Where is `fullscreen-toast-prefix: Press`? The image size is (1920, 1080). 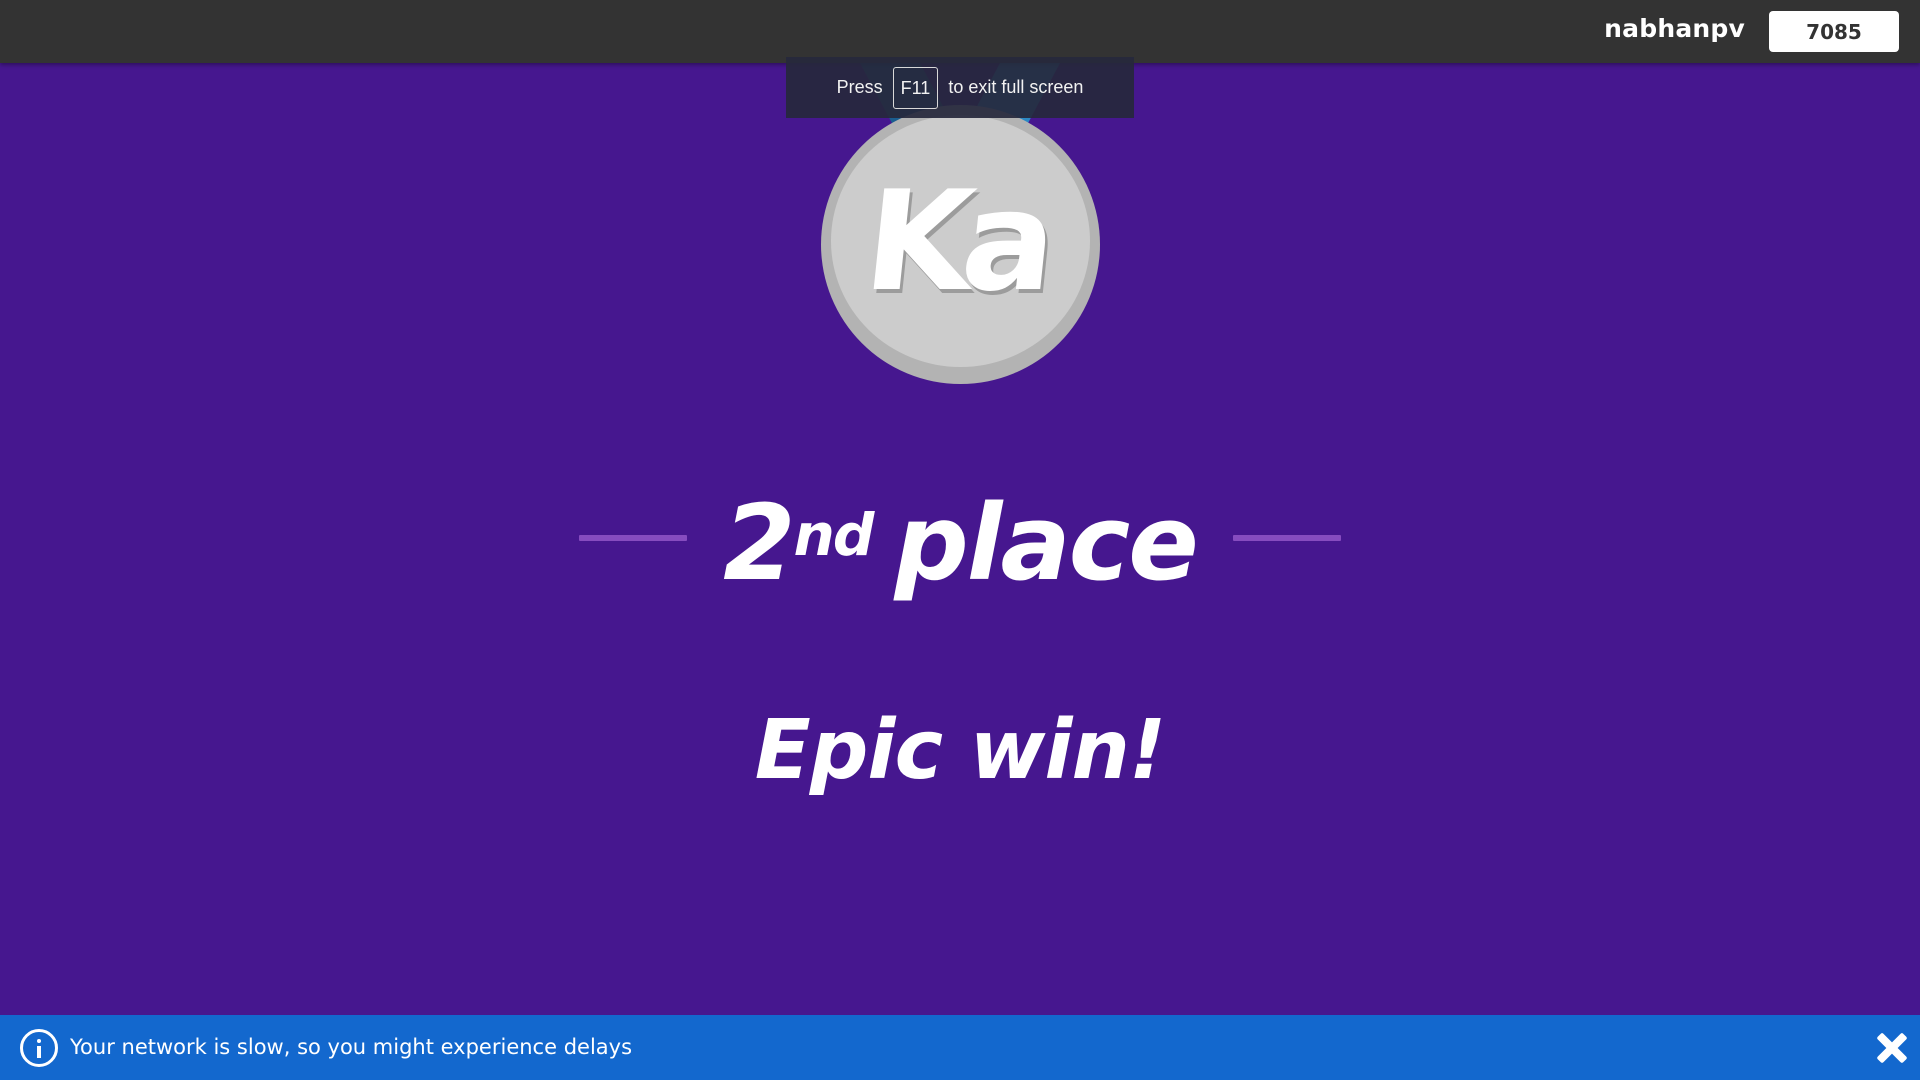
fullscreen-toast-prefix: Press is located at coordinates (859, 87).